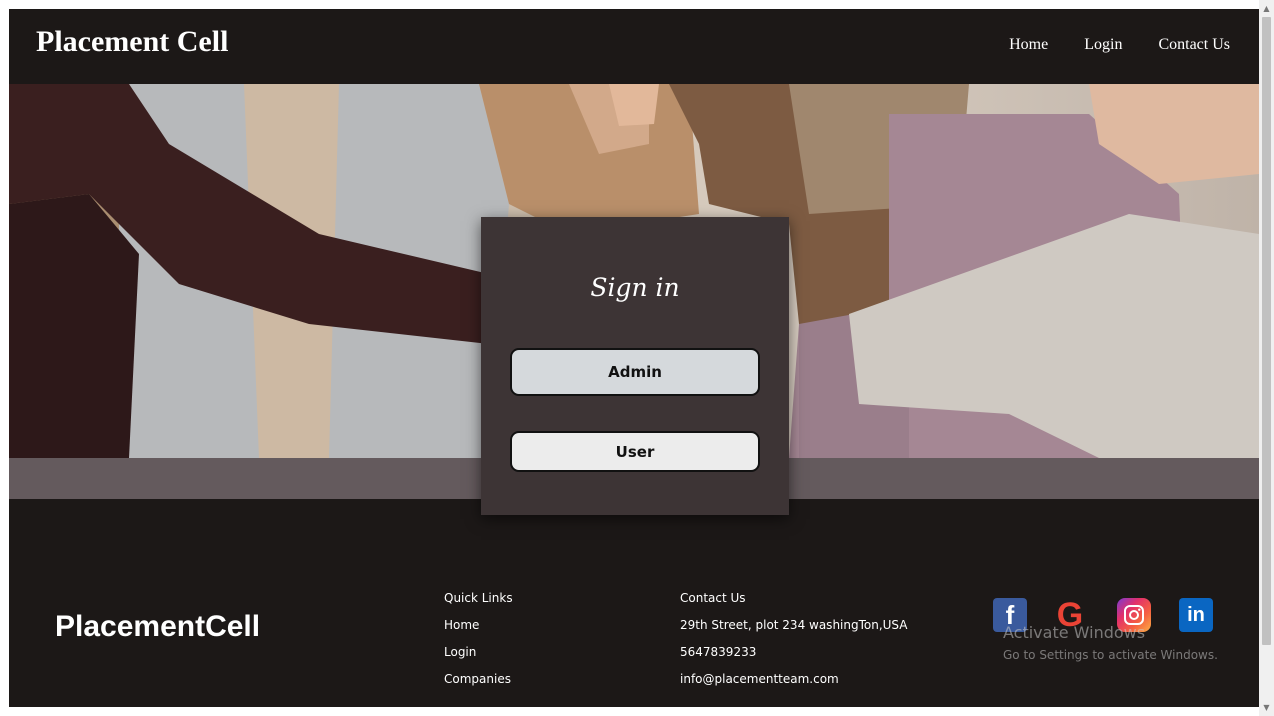 This screenshot has width=1274, height=716. Describe the element at coordinates (794, 625) in the screenshot. I see `contact-address: 29th Street, plot 234 washingTon,USA` at that location.